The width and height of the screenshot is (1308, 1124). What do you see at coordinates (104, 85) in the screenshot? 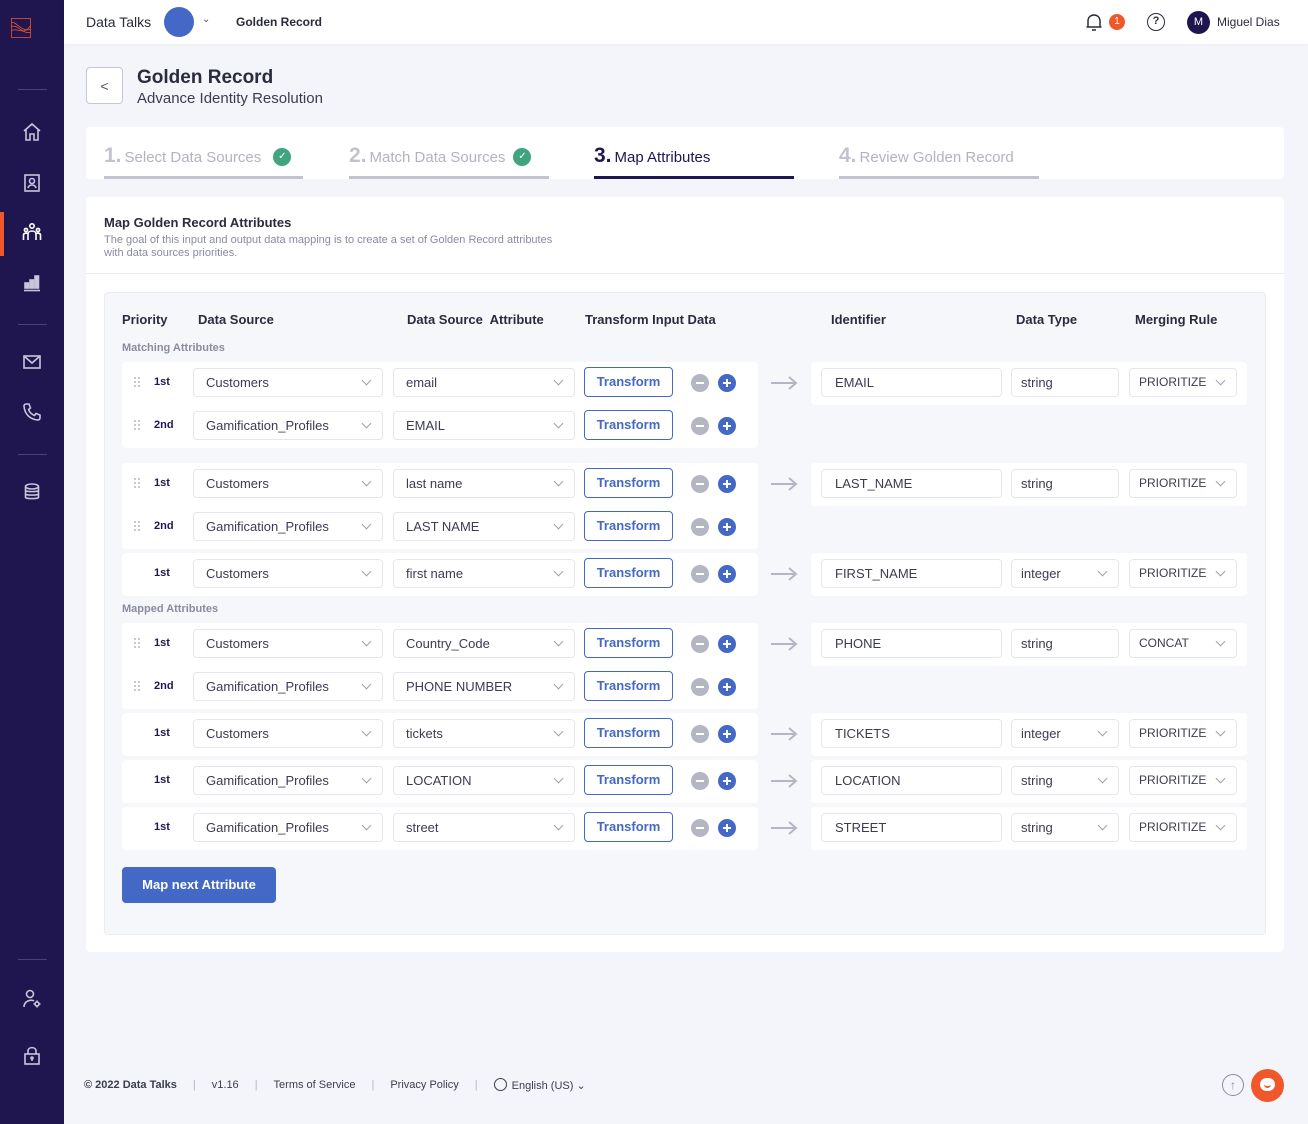
I see `back-button: <` at bounding box center [104, 85].